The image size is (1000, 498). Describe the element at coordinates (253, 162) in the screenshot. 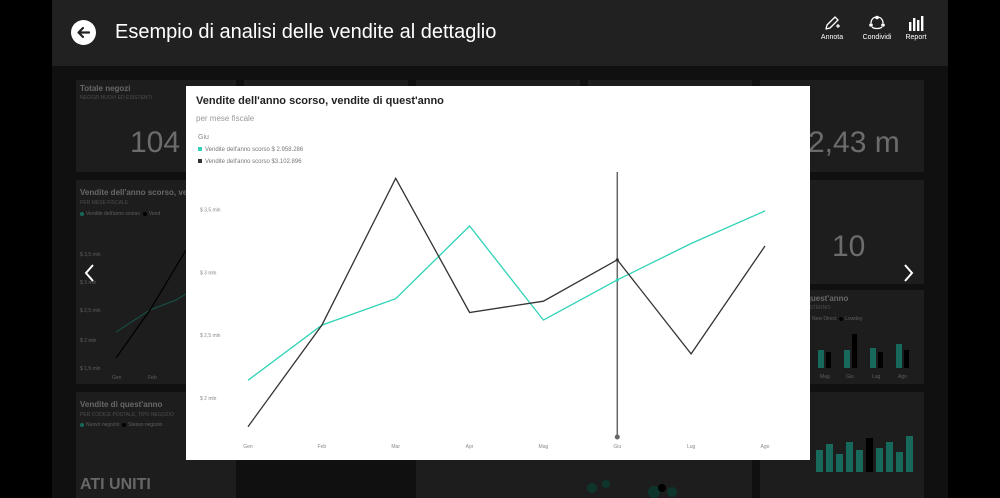

I see `legend-label: Vendite dell'anno scorso $3.102.896` at that location.